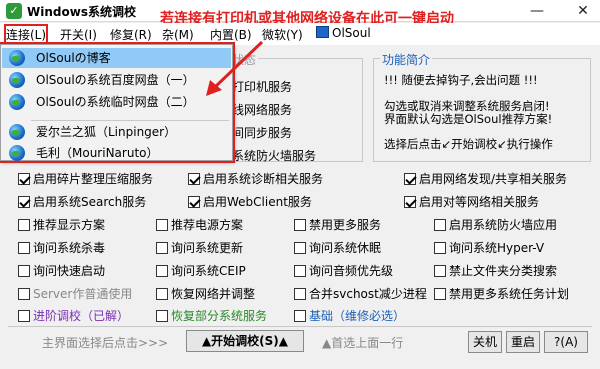  I want to click on checkbox-webclient: 启用WebClient服务, so click(250, 201).